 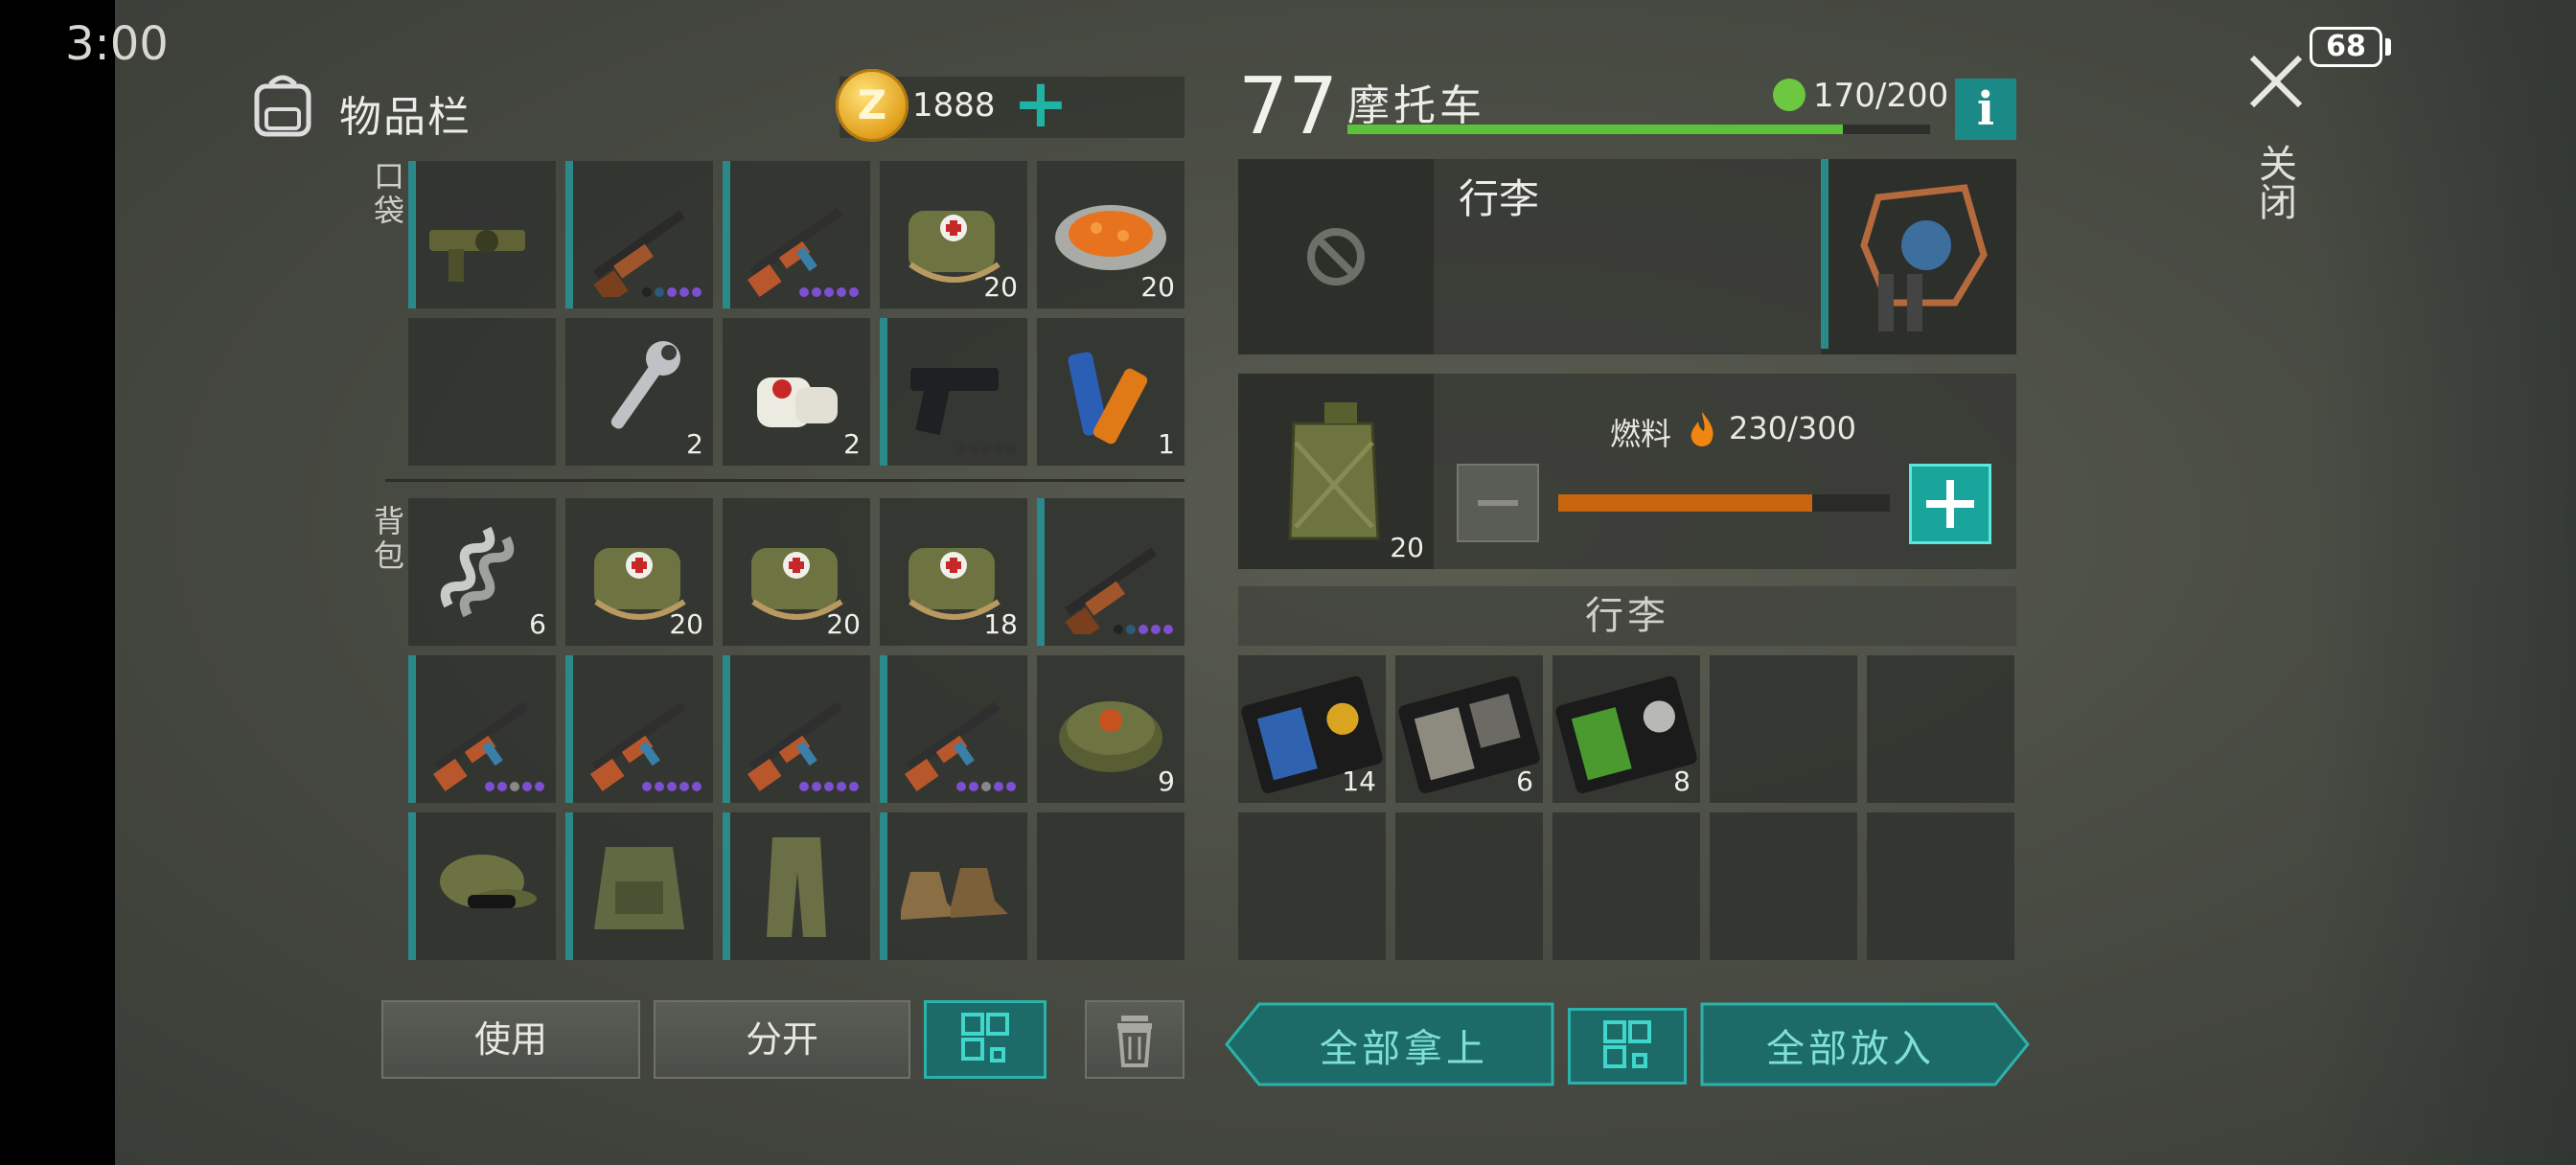 I want to click on info-button: i, so click(x=1985, y=110).